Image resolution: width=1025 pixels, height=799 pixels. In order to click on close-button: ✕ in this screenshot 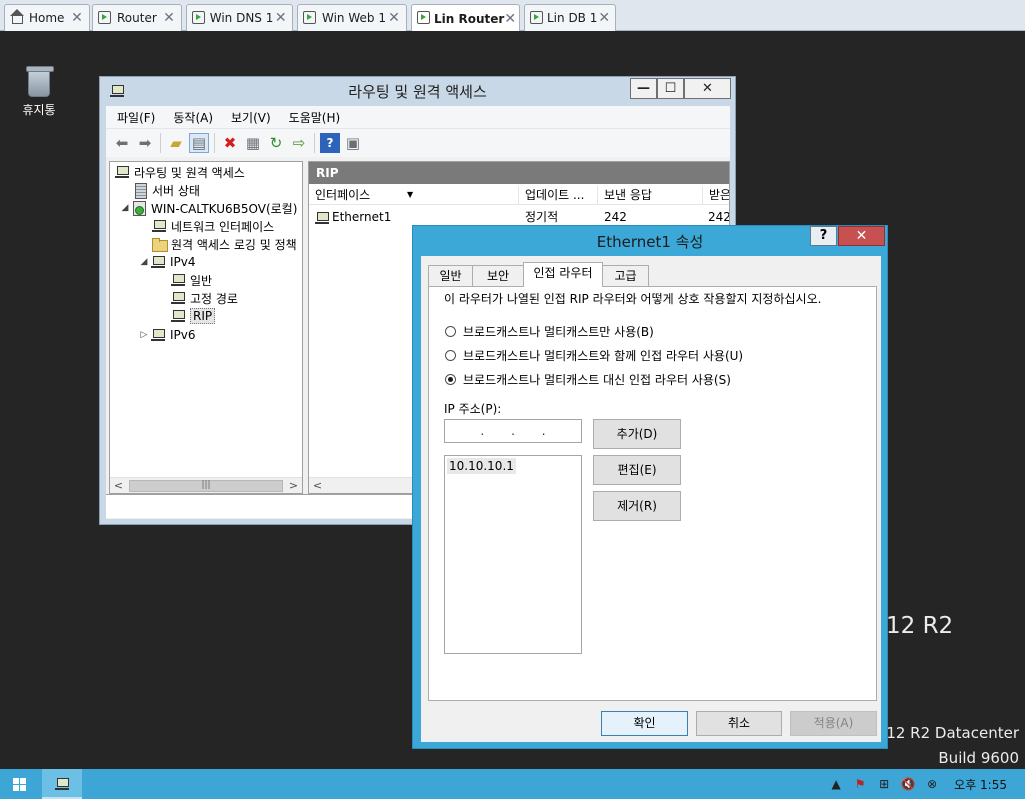, I will do `click(707, 88)`.